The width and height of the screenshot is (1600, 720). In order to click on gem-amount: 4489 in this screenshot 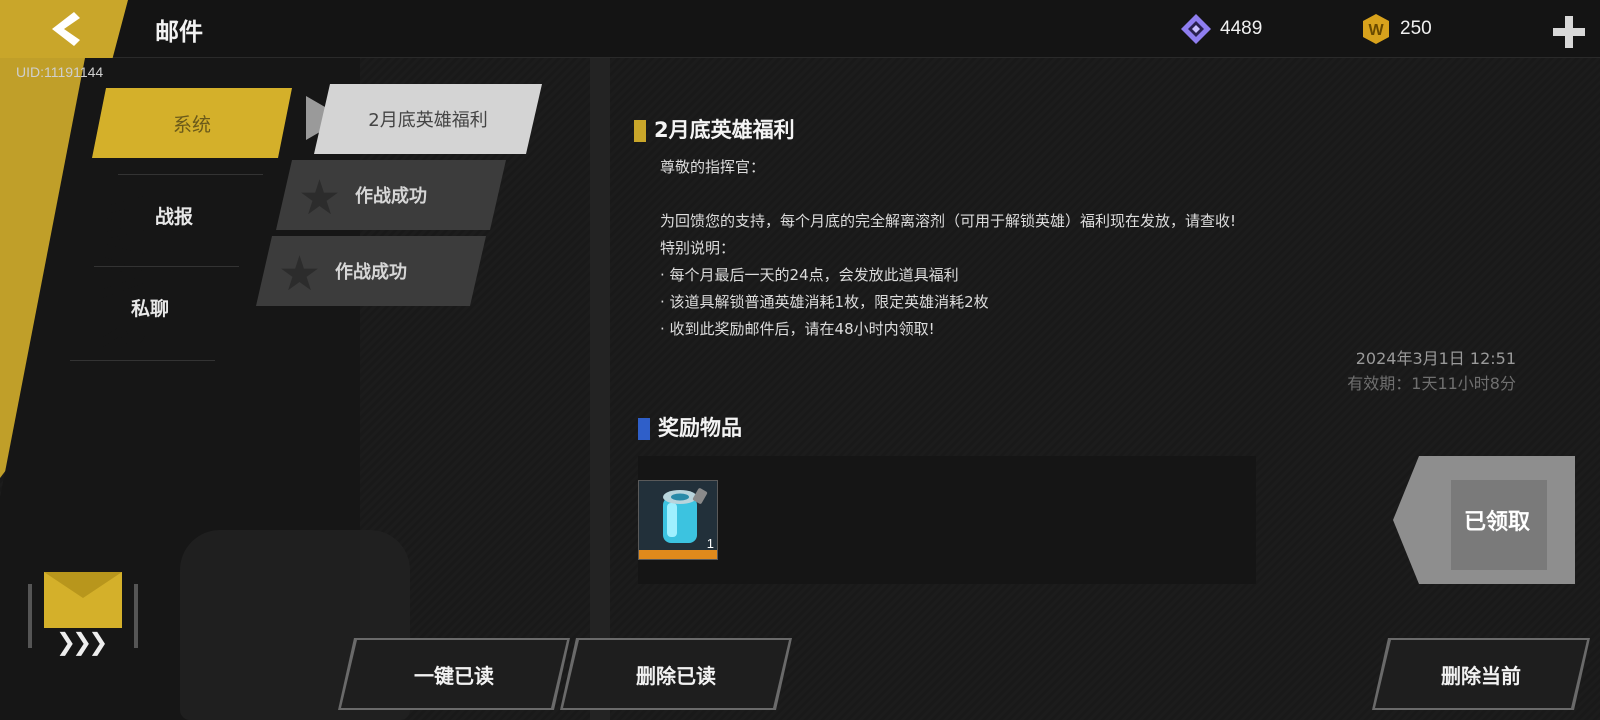, I will do `click(1241, 28)`.